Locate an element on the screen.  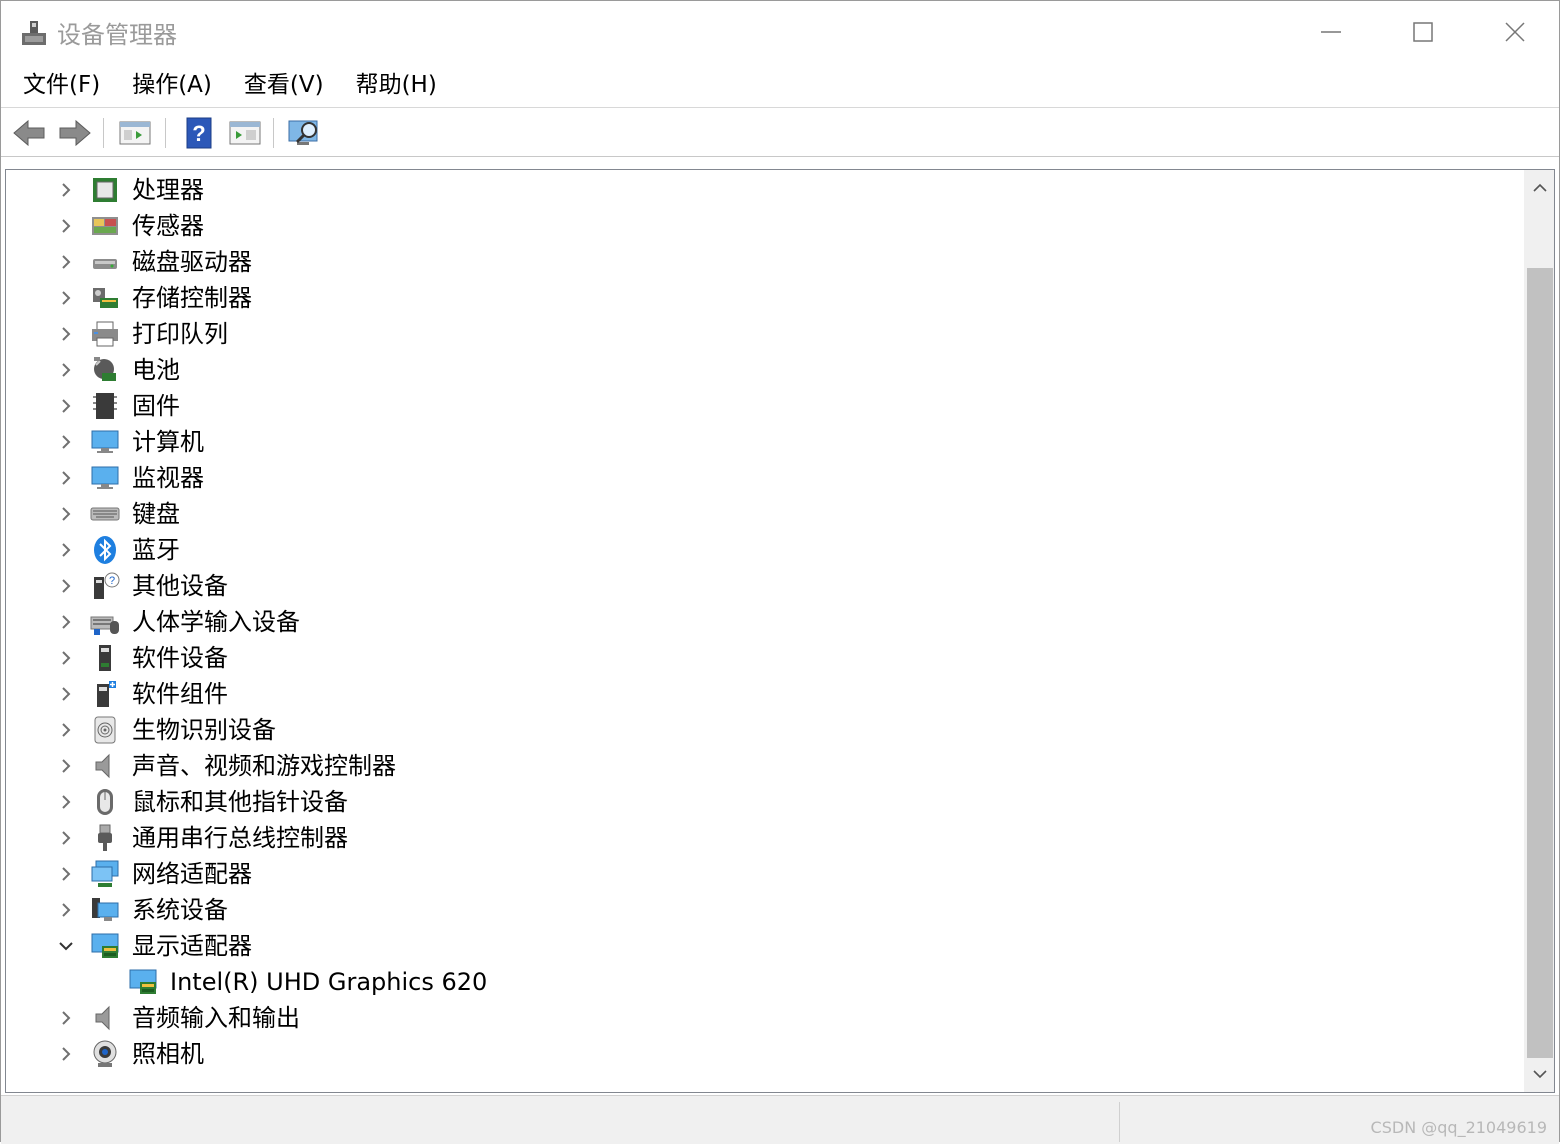
update-driver-icon is located at coordinates (245, 133).